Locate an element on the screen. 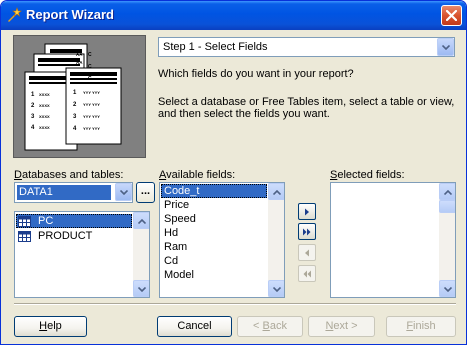 The image size is (467, 345). remove-all-fields-button is located at coordinates (307, 273).